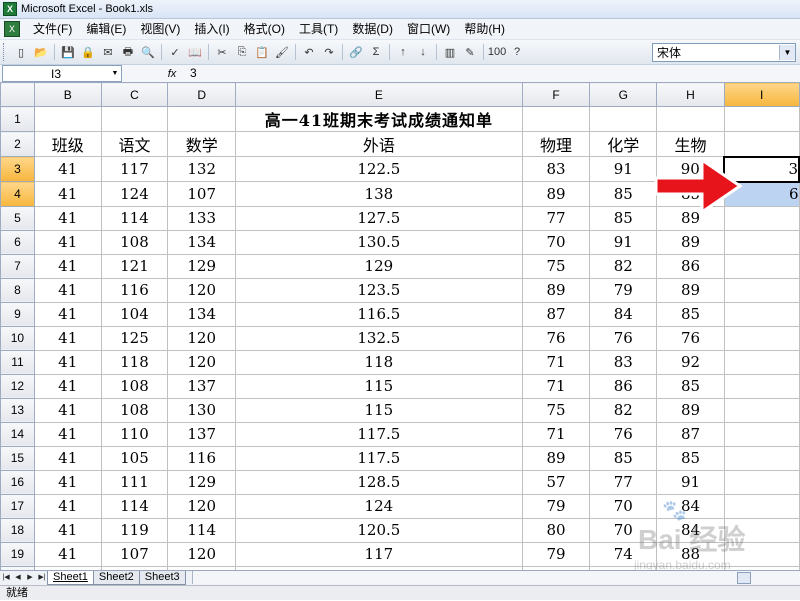 The image size is (800, 601). Describe the element at coordinates (623, 338) in the screenshot. I see `cell-g10: 76` at that location.